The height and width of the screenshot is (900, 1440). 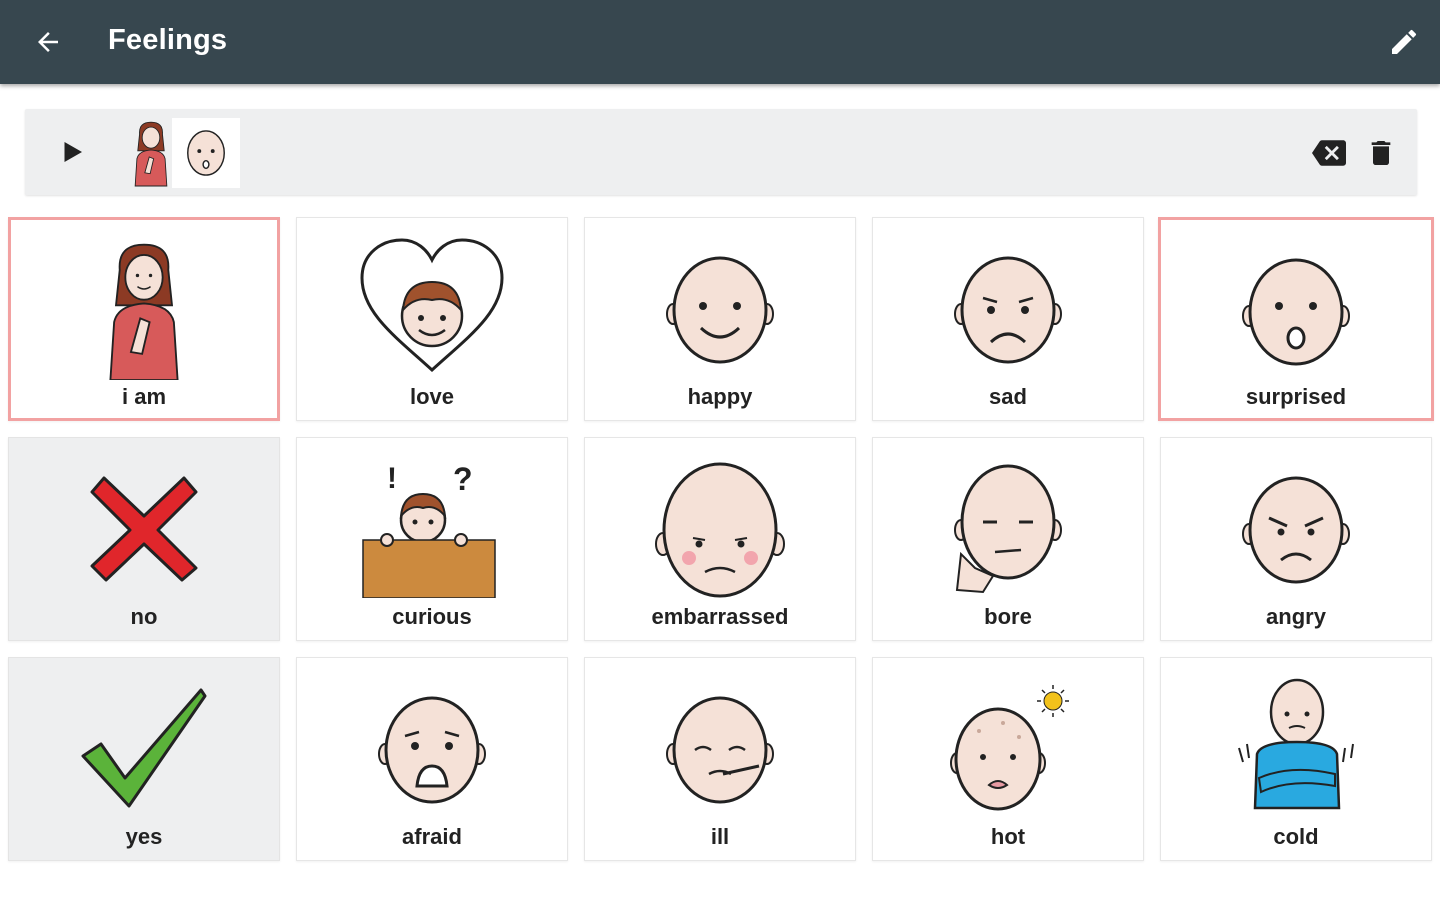 I want to click on tile-i-am: i am, so click(x=144, y=319).